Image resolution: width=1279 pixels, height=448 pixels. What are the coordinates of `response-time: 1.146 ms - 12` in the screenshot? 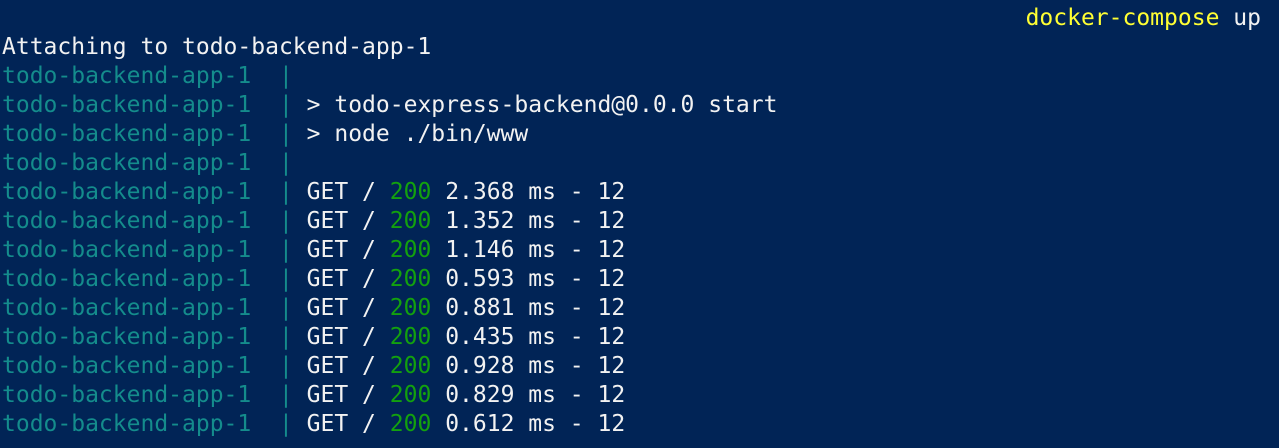 It's located at (535, 250).